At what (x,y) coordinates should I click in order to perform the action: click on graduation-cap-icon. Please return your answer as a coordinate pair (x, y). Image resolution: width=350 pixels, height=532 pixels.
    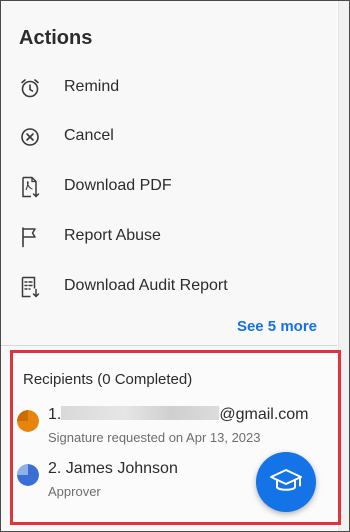
    Looking at the image, I should click on (286, 480).